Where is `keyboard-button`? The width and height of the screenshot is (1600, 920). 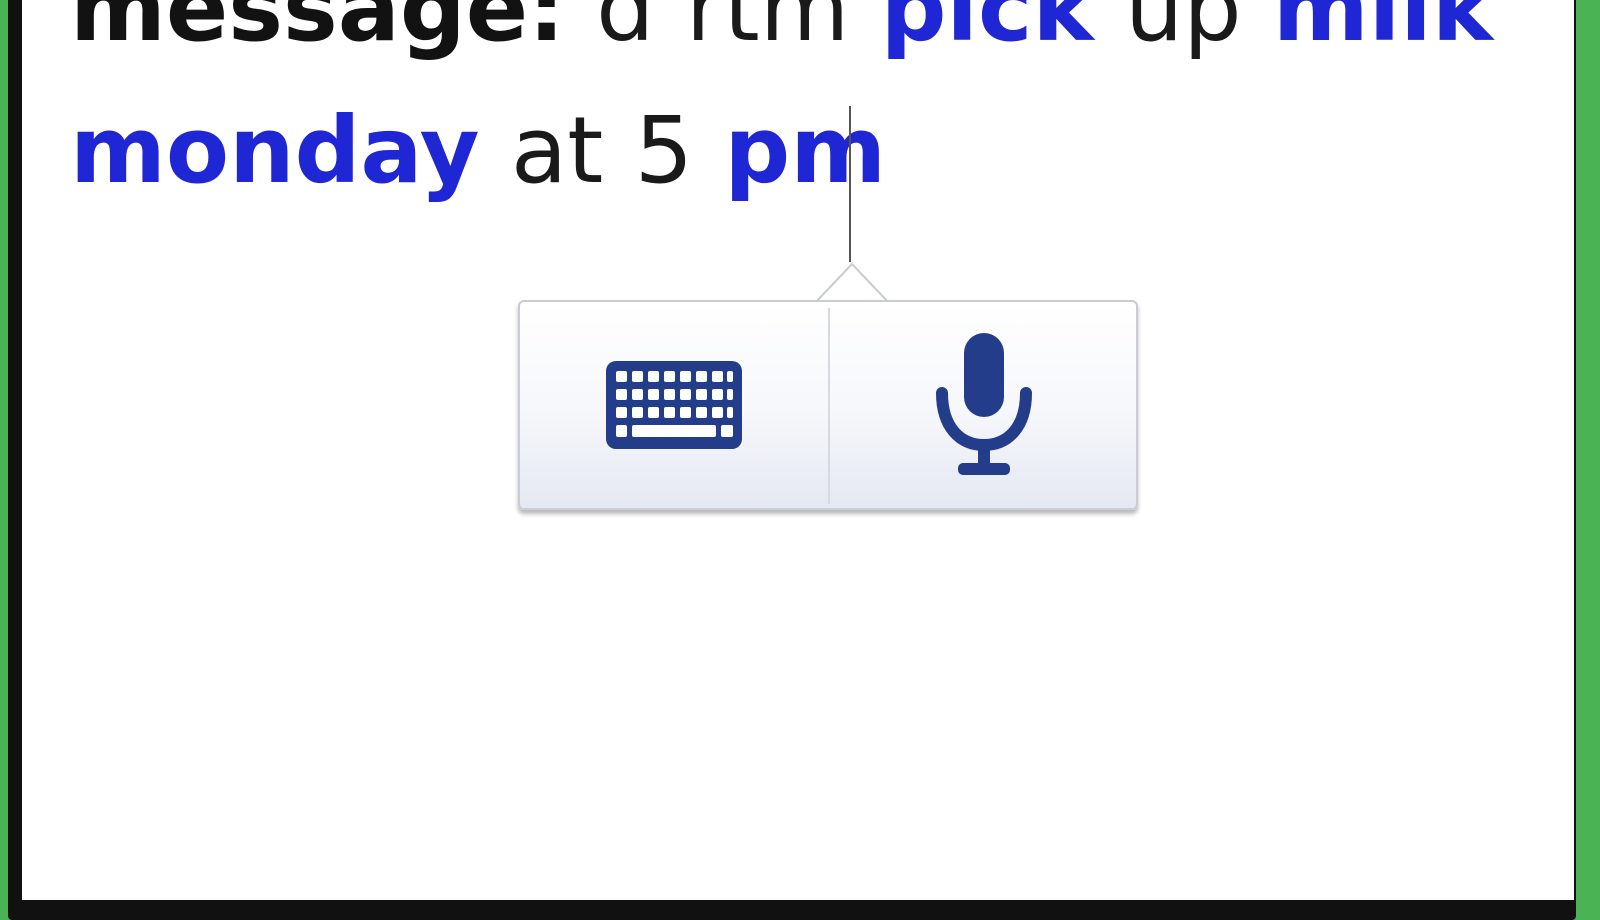
keyboard-button is located at coordinates (674, 405).